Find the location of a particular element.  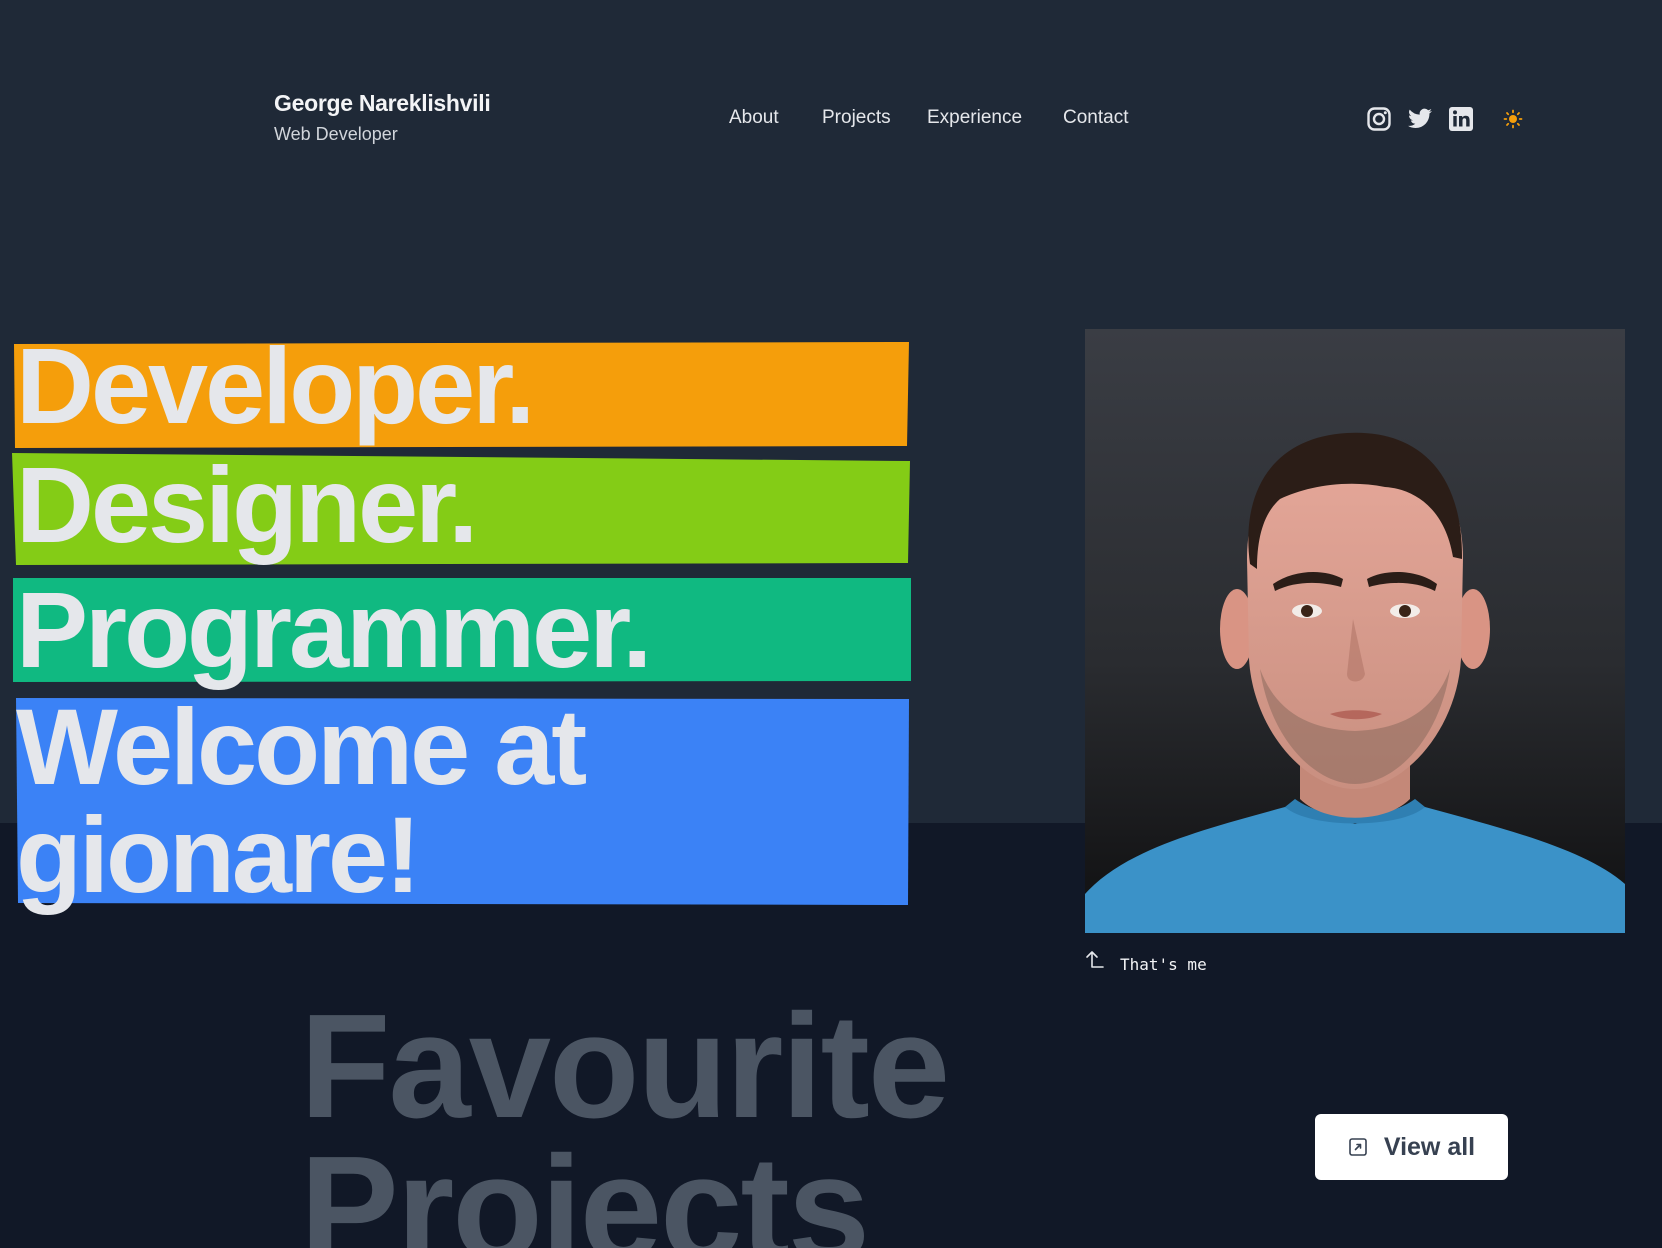

corner-up-left-arrow-icon is located at coordinates (1094, 961).